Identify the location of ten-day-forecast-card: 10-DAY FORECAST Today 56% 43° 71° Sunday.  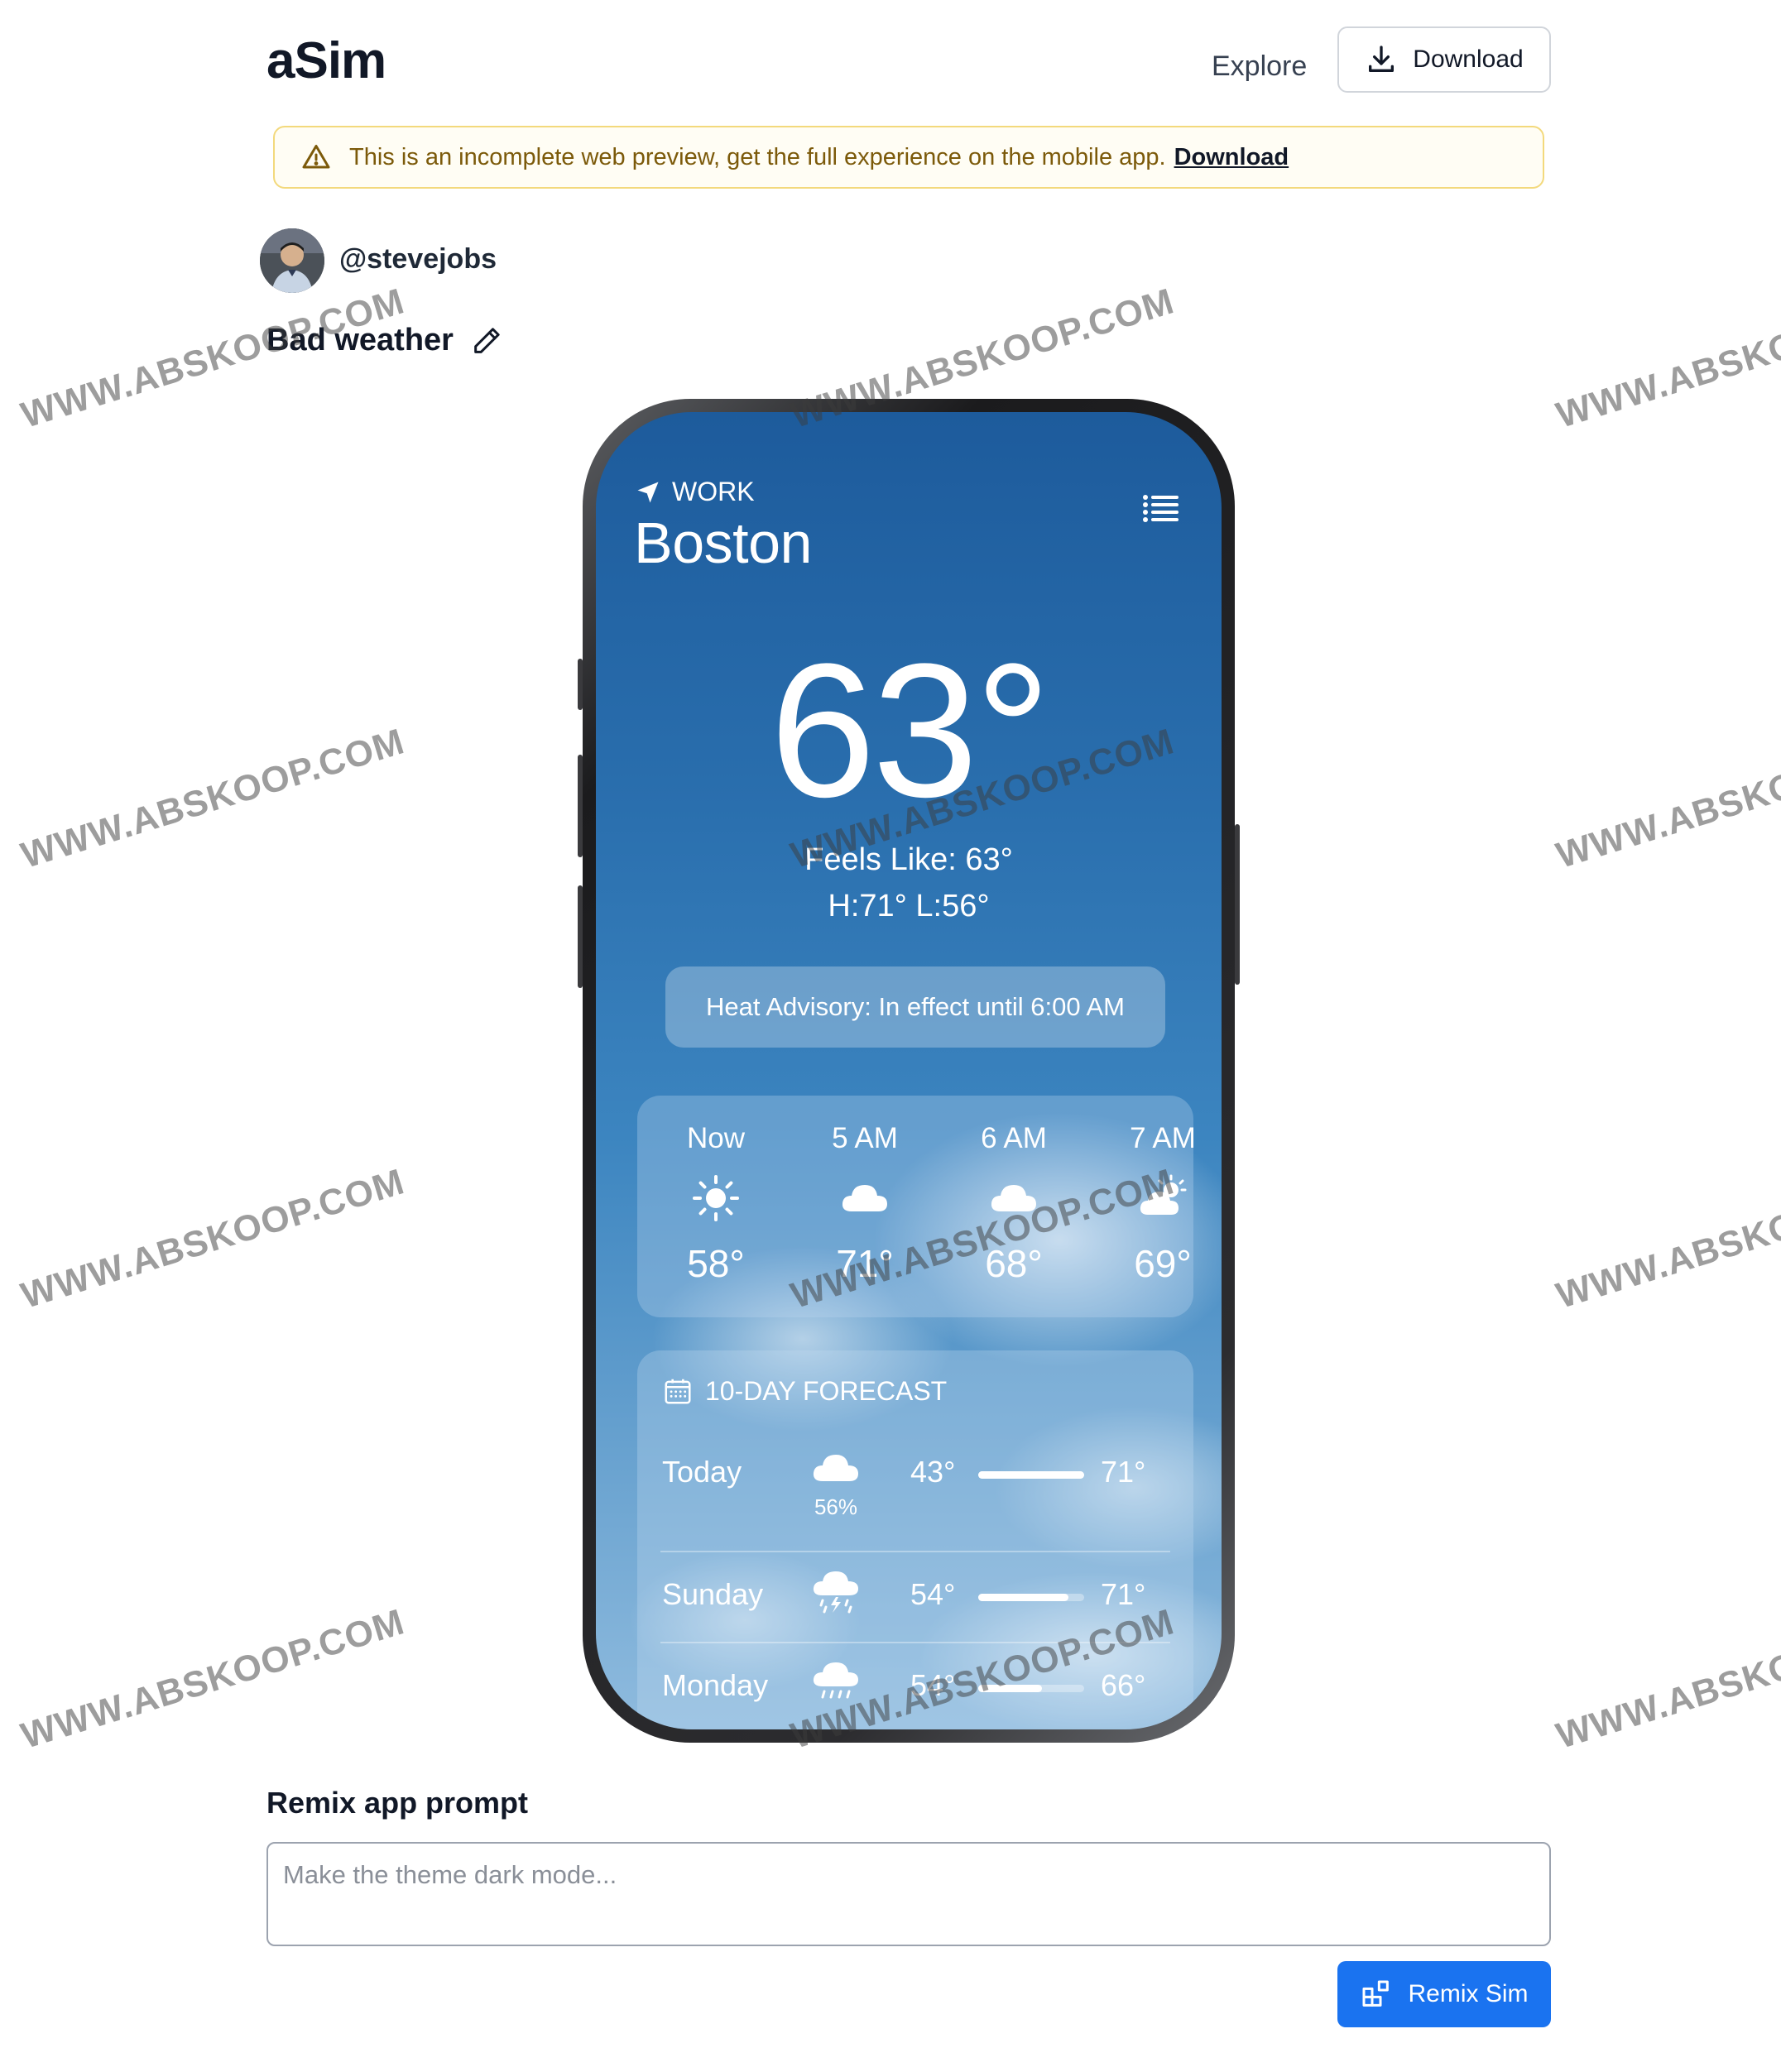
(915, 1539).